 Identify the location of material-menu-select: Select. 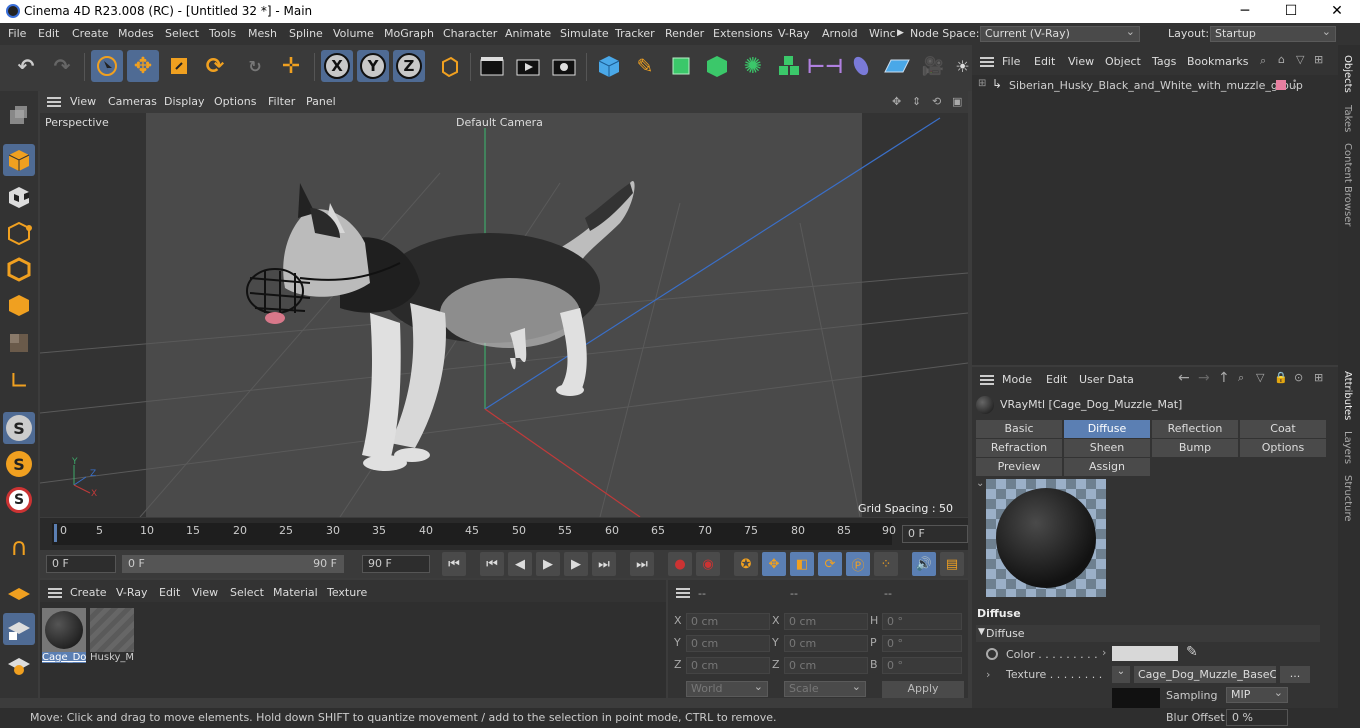
(247, 592).